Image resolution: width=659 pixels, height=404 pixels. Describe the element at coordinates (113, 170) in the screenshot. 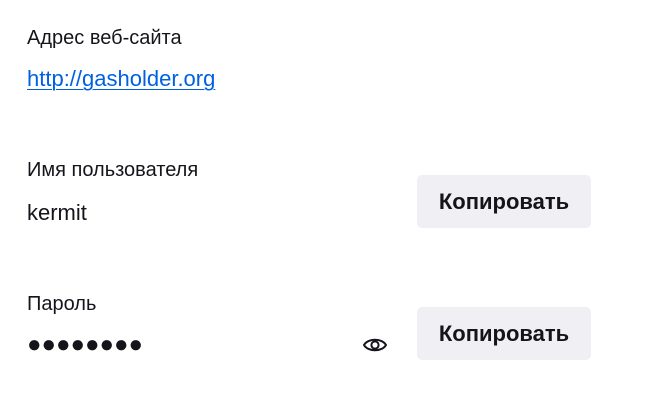

I see `username-label: Имя пользователя` at that location.